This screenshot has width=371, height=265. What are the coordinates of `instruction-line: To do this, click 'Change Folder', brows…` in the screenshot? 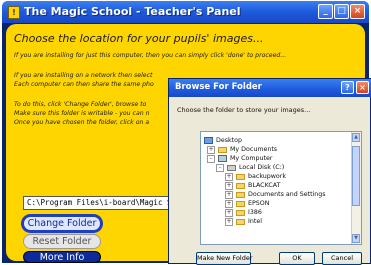 It's located at (80, 104).